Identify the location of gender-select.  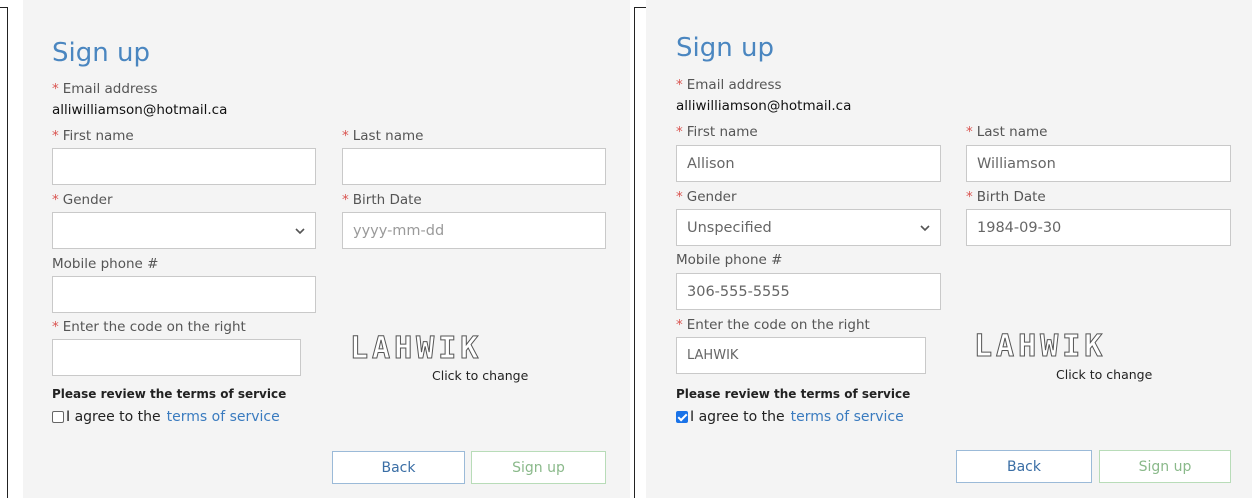
(184, 230).